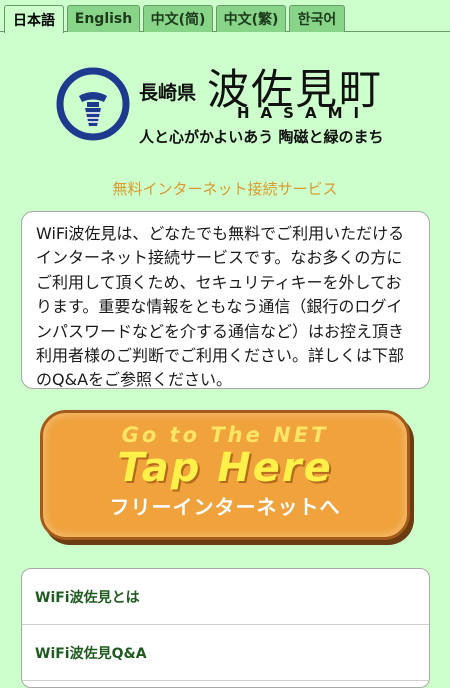  What do you see at coordinates (261, 137) in the screenshot?
I see `town-slogan: 人と心がかよいあう 陶磁と緑のまち` at bounding box center [261, 137].